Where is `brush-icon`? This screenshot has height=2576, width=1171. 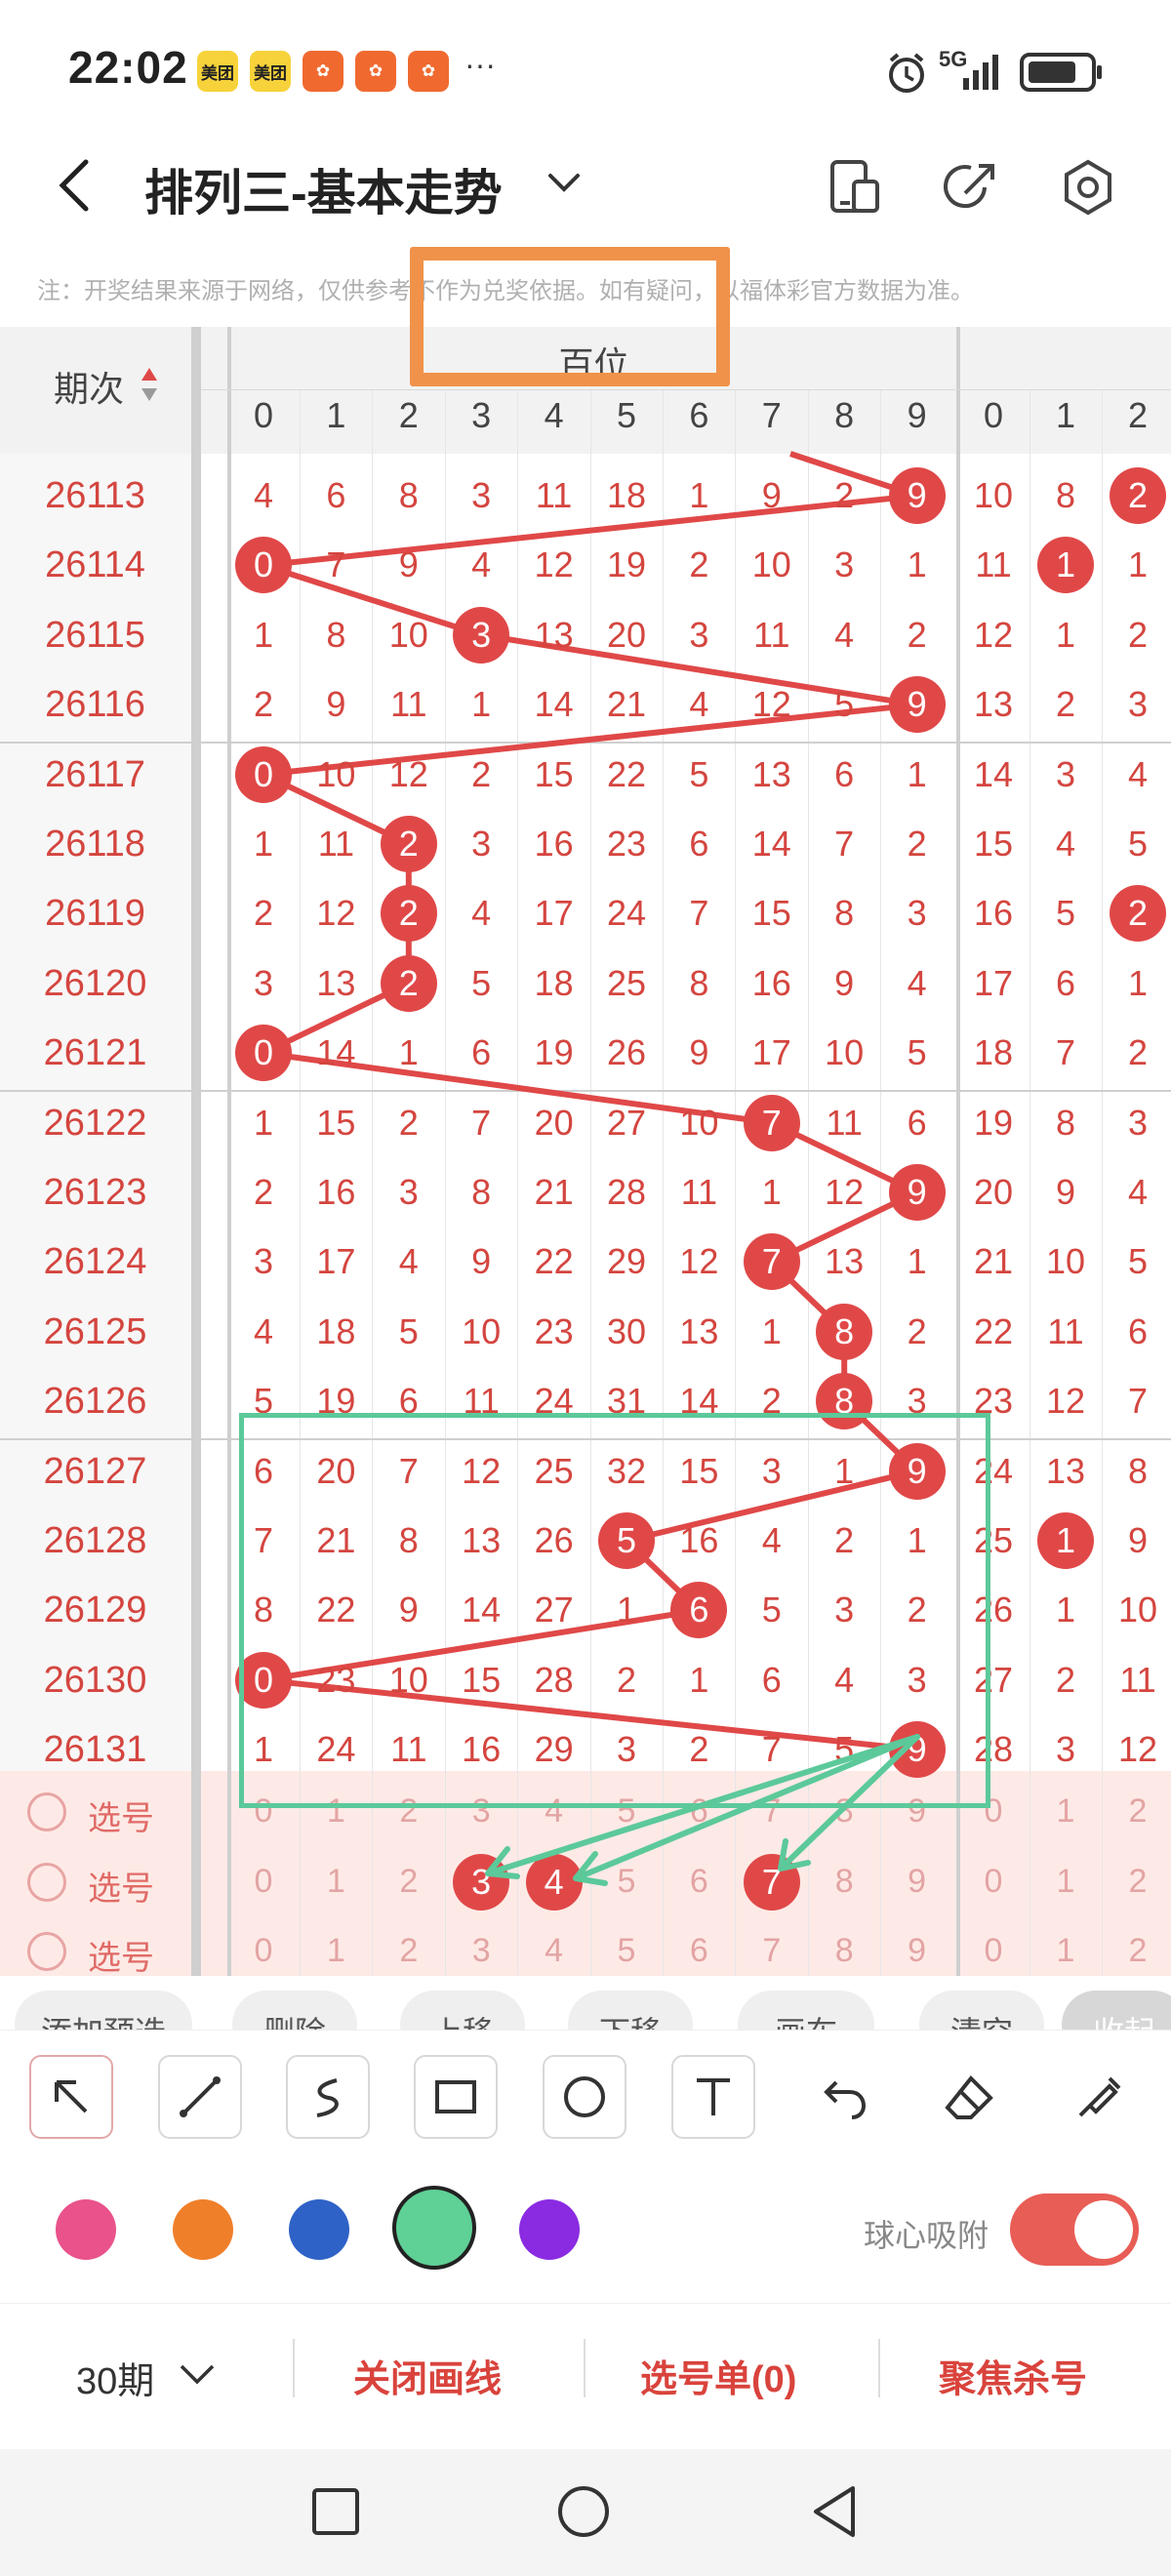 brush-icon is located at coordinates (1098, 2097).